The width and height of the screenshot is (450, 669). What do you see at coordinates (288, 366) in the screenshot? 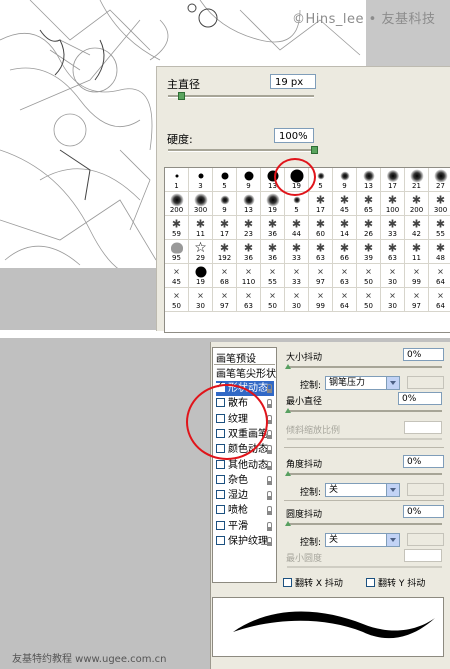
I see `size-jitter-slider-thumb` at bounding box center [288, 366].